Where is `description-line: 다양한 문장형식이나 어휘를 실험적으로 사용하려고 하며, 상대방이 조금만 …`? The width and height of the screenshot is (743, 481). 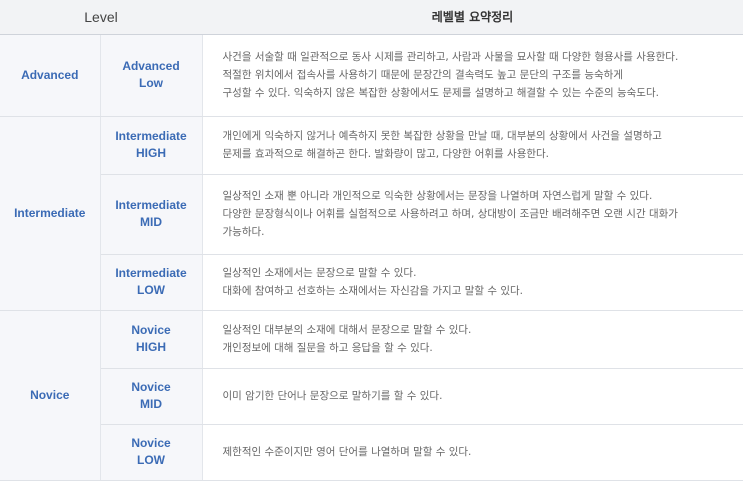 description-line: 다양한 문장형식이나 어휘를 실험적으로 사용하려고 하며, 상대방이 조금만 … is located at coordinates (450, 214).